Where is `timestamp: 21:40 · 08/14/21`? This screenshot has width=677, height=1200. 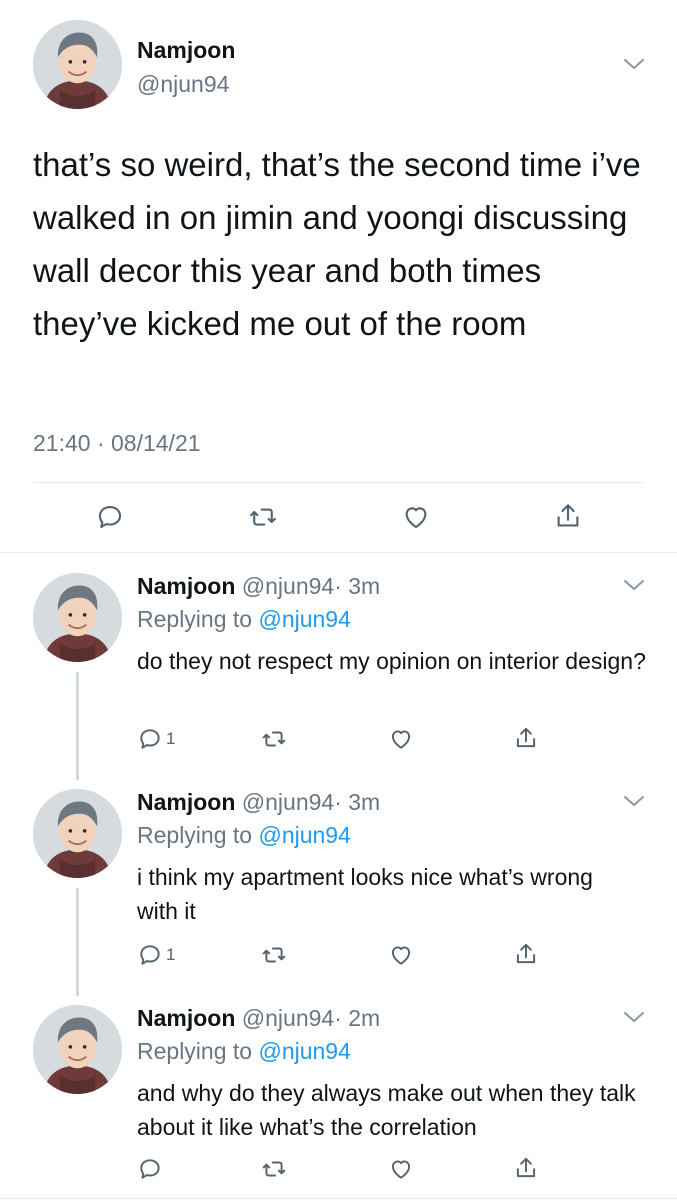
timestamp: 21:40 · 08/14/21 is located at coordinates (117, 443).